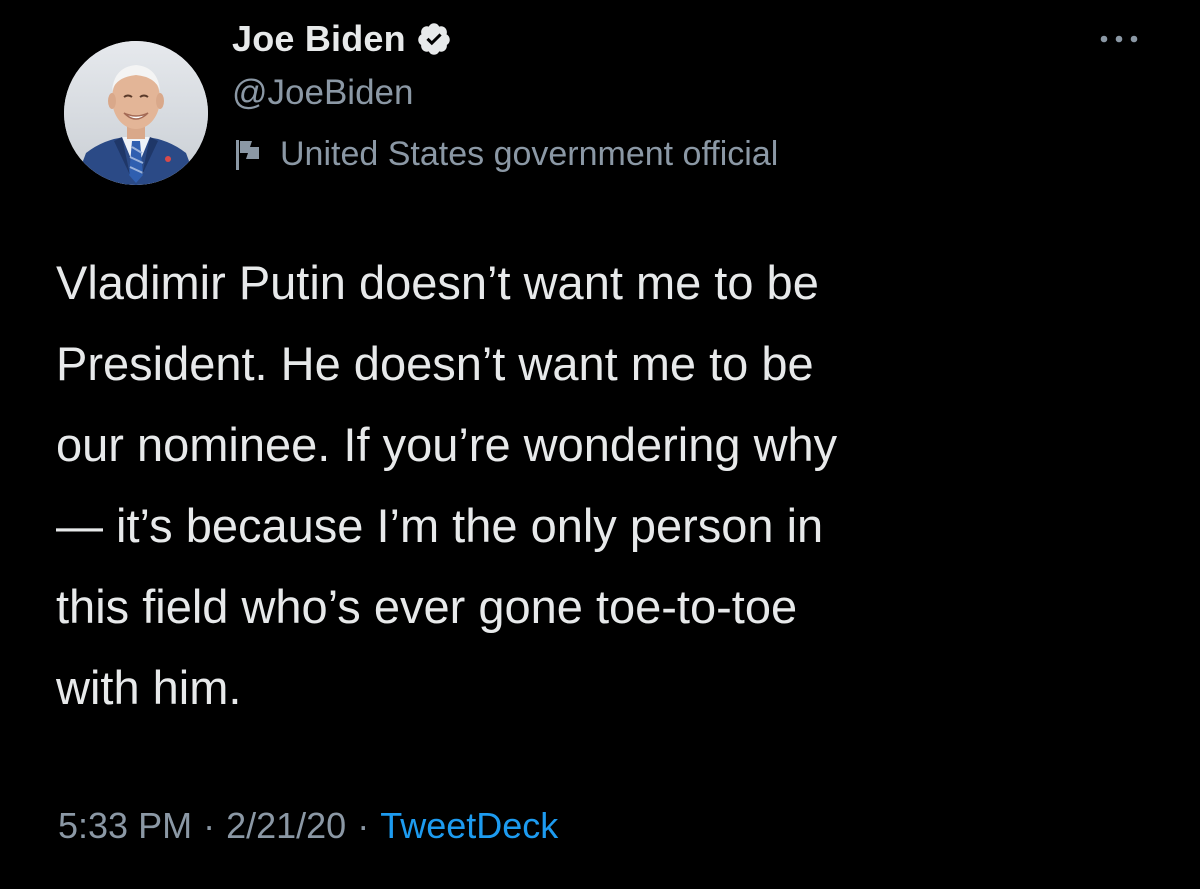 This screenshot has width=1200, height=889. I want to click on more-icon, so click(1119, 39).